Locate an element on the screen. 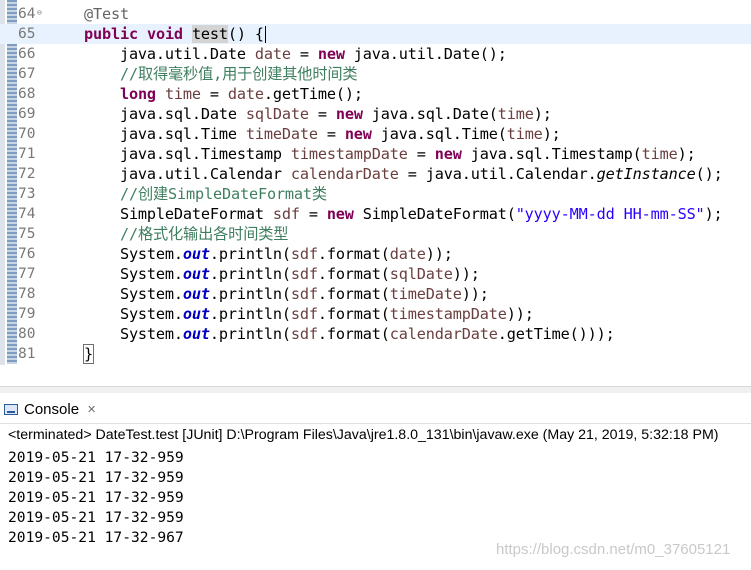 Image resolution: width=751 pixels, height=570 pixels. code-token: () { is located at coordinates (245, 34).